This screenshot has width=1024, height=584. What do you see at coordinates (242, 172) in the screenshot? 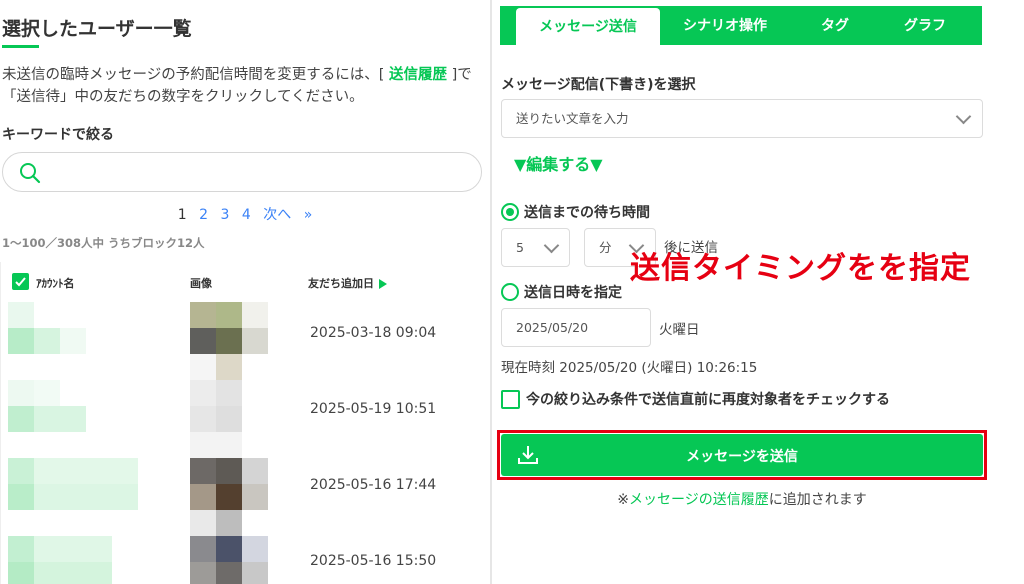
I see `search-input` at bounding box center [242, 172].